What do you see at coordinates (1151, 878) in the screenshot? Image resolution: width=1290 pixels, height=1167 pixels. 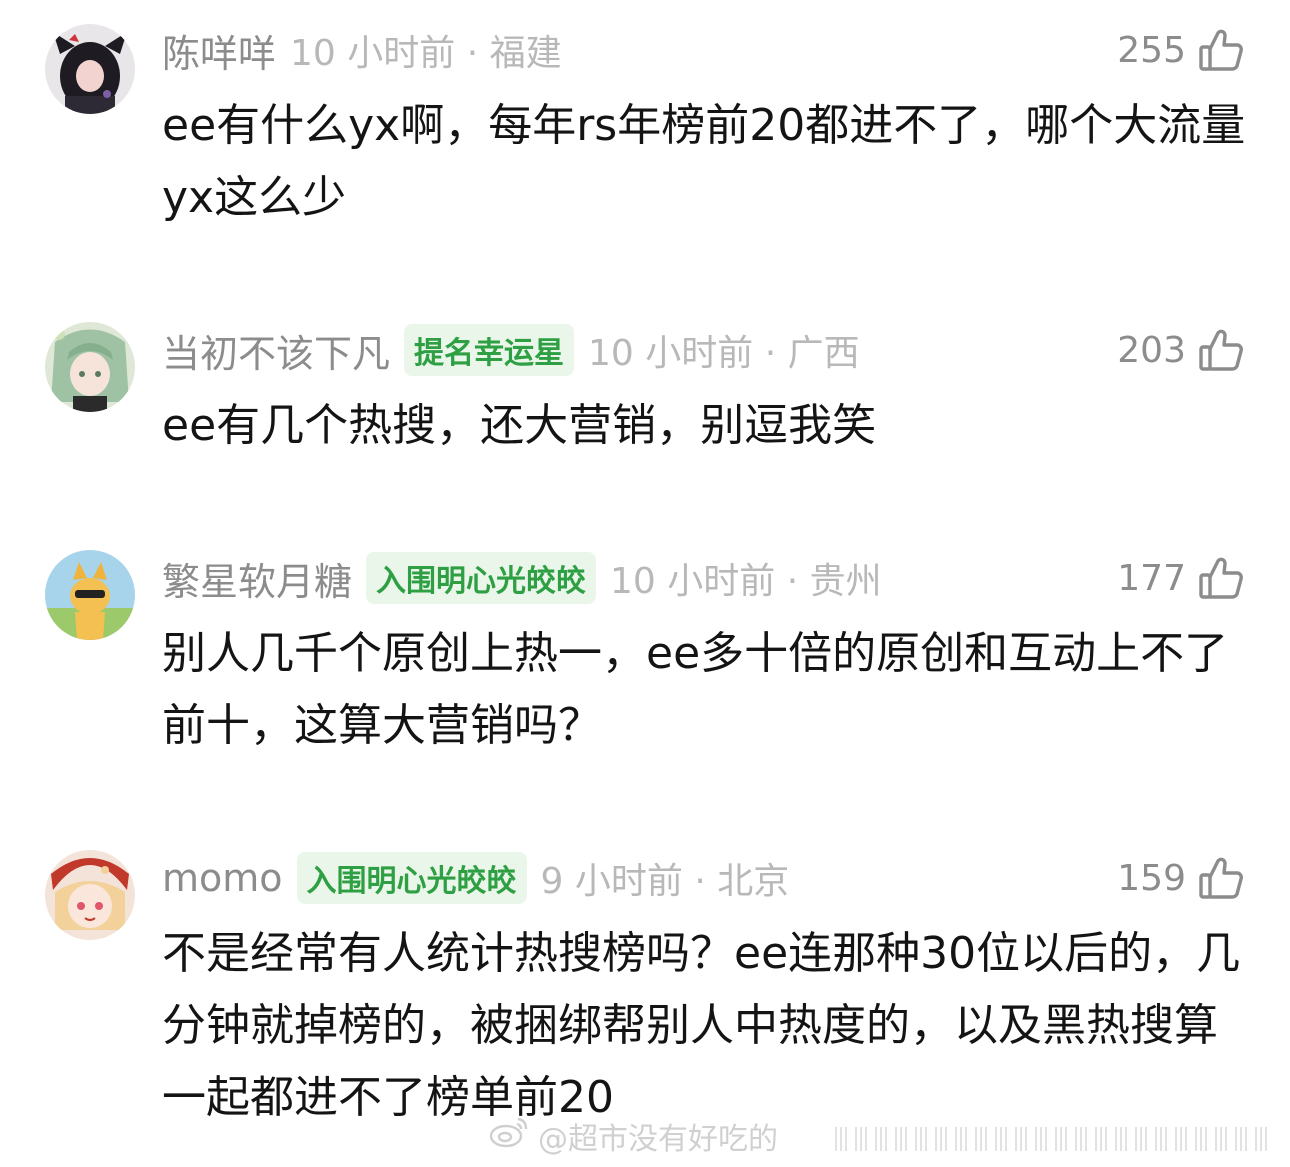 I see `like-count: 159` at bounding box center [1151, 878].